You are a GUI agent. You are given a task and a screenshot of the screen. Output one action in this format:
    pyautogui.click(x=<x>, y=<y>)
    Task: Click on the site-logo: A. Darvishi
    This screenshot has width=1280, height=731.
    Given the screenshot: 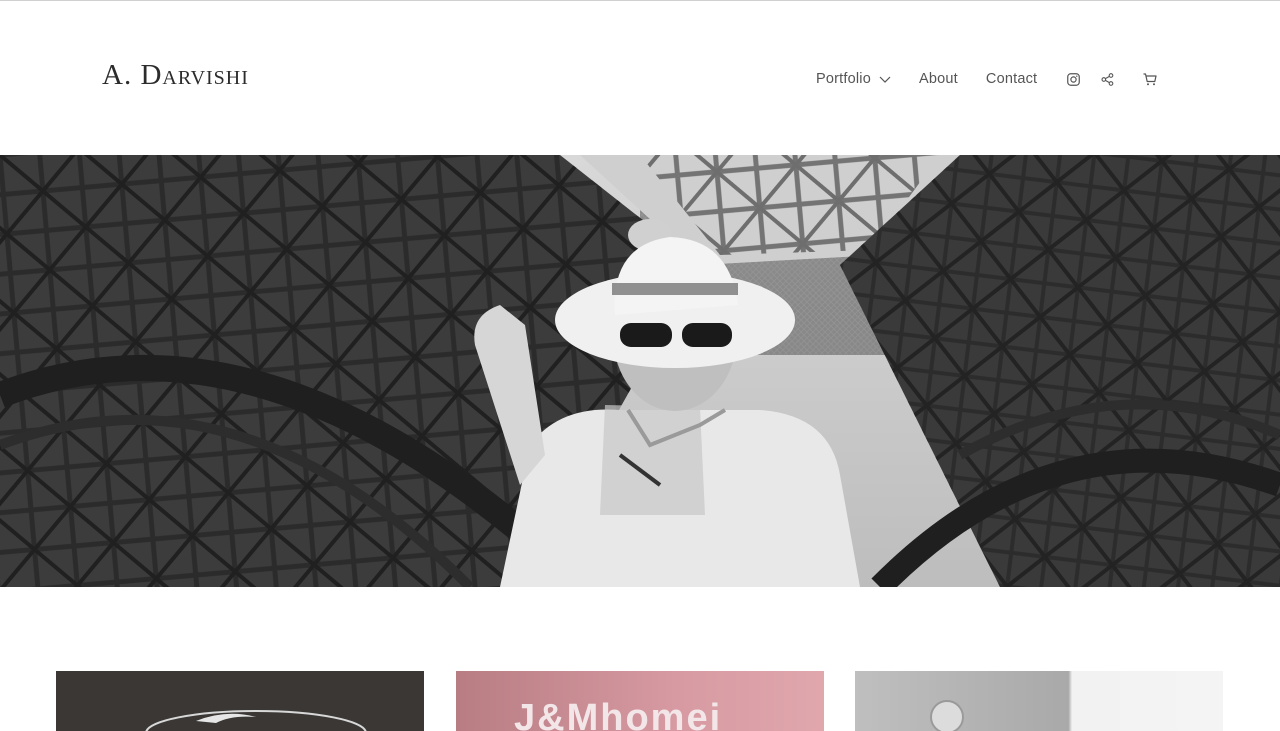 What is the action you would take?
    pyautogui.click(x=175, y=75)
    